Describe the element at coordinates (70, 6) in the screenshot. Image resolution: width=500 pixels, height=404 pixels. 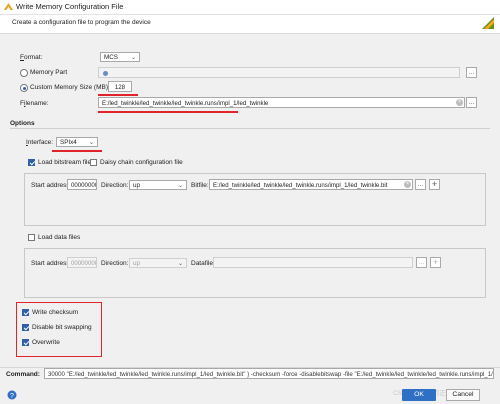
I see `window-title: Write Memory Configuration File` at that location.